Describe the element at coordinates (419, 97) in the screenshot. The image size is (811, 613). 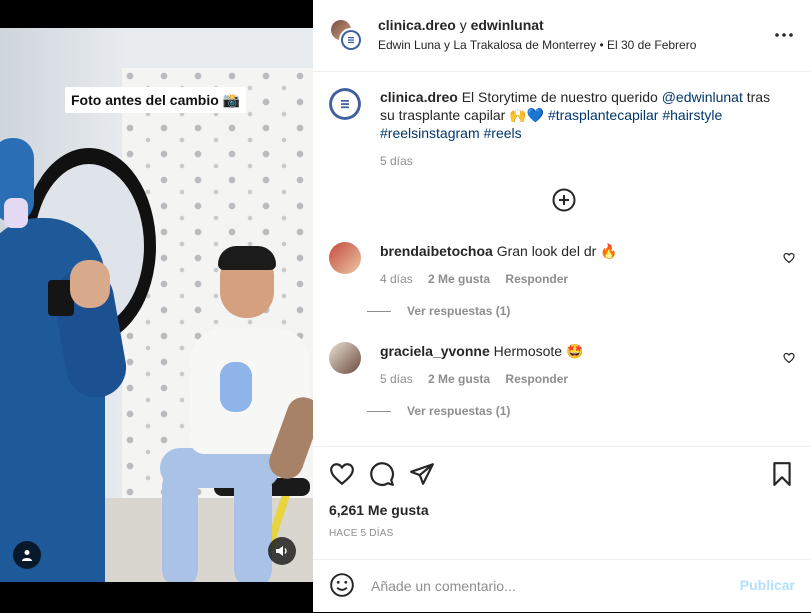
I see `caption-username: clinica.dreo` at that location.